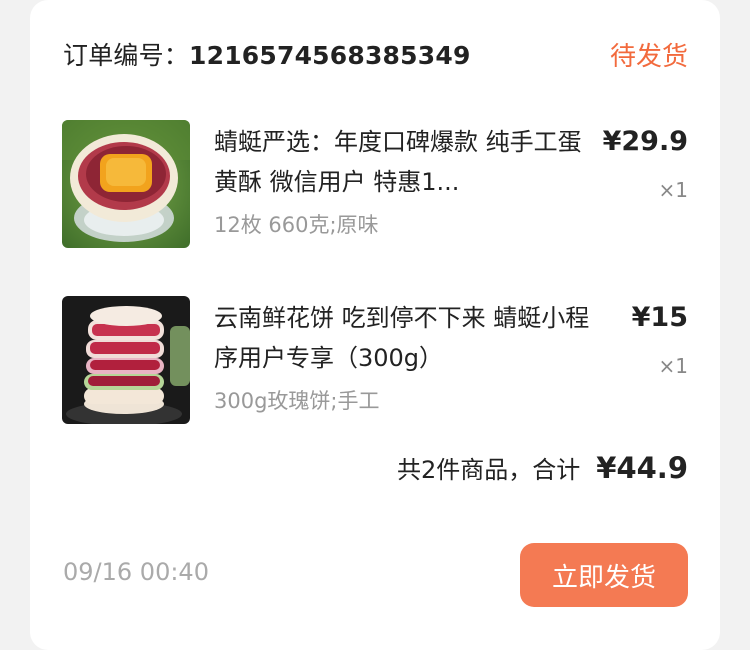  What do you see at coordinates (126, 55) in the screenshot?
I see `order-number-label: 订单编号：` at bounding box center [126, 55].